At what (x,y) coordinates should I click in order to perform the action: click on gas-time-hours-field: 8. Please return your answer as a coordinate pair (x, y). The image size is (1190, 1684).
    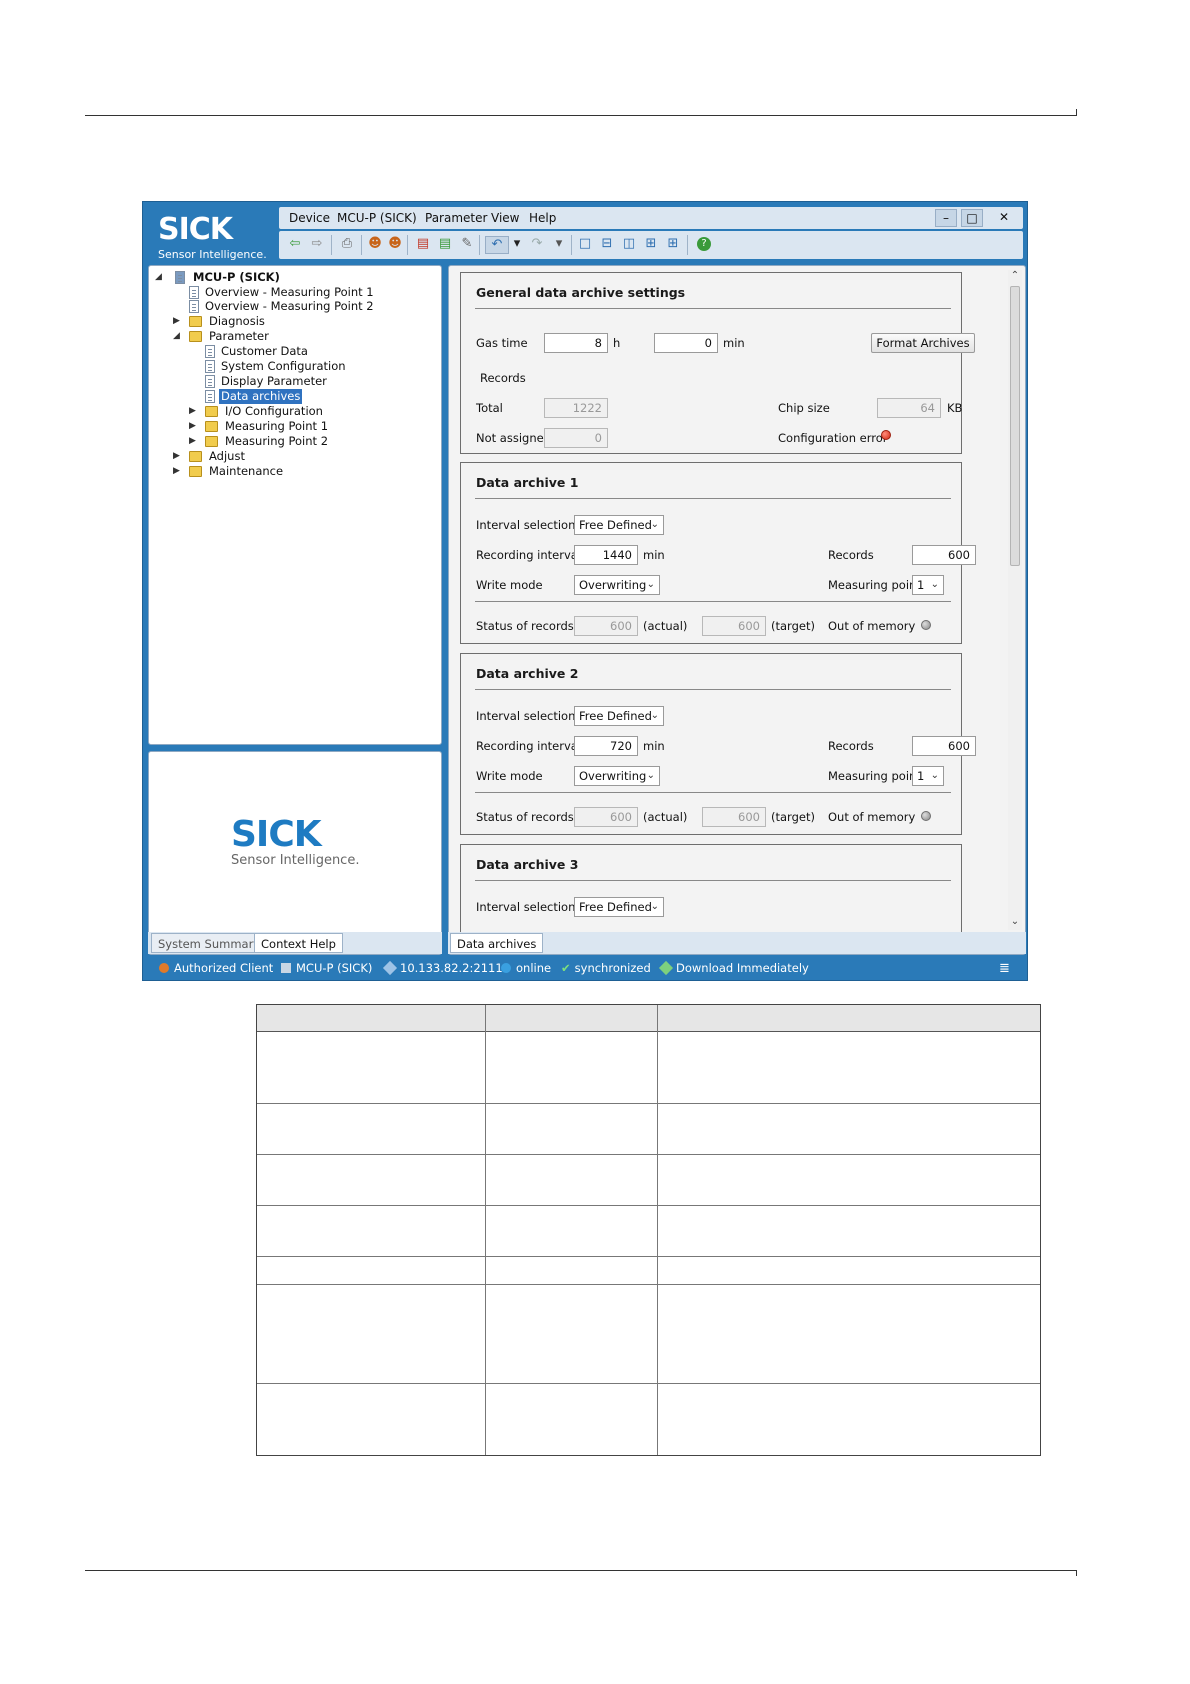
    Looking at the image, I should click on (576, 343).